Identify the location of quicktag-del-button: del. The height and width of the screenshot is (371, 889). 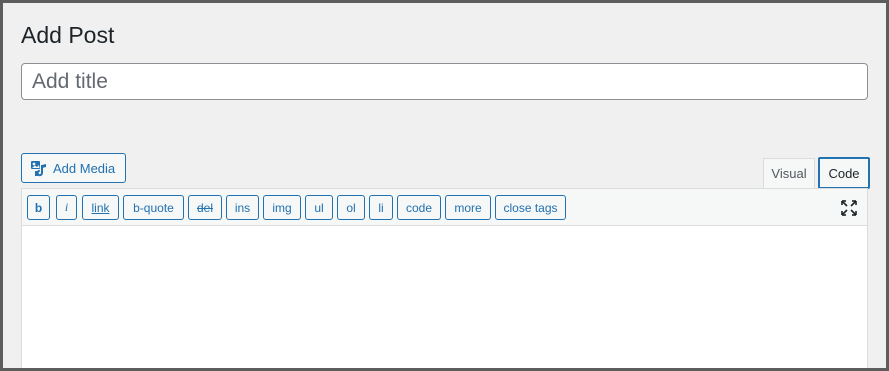
(205, 207).